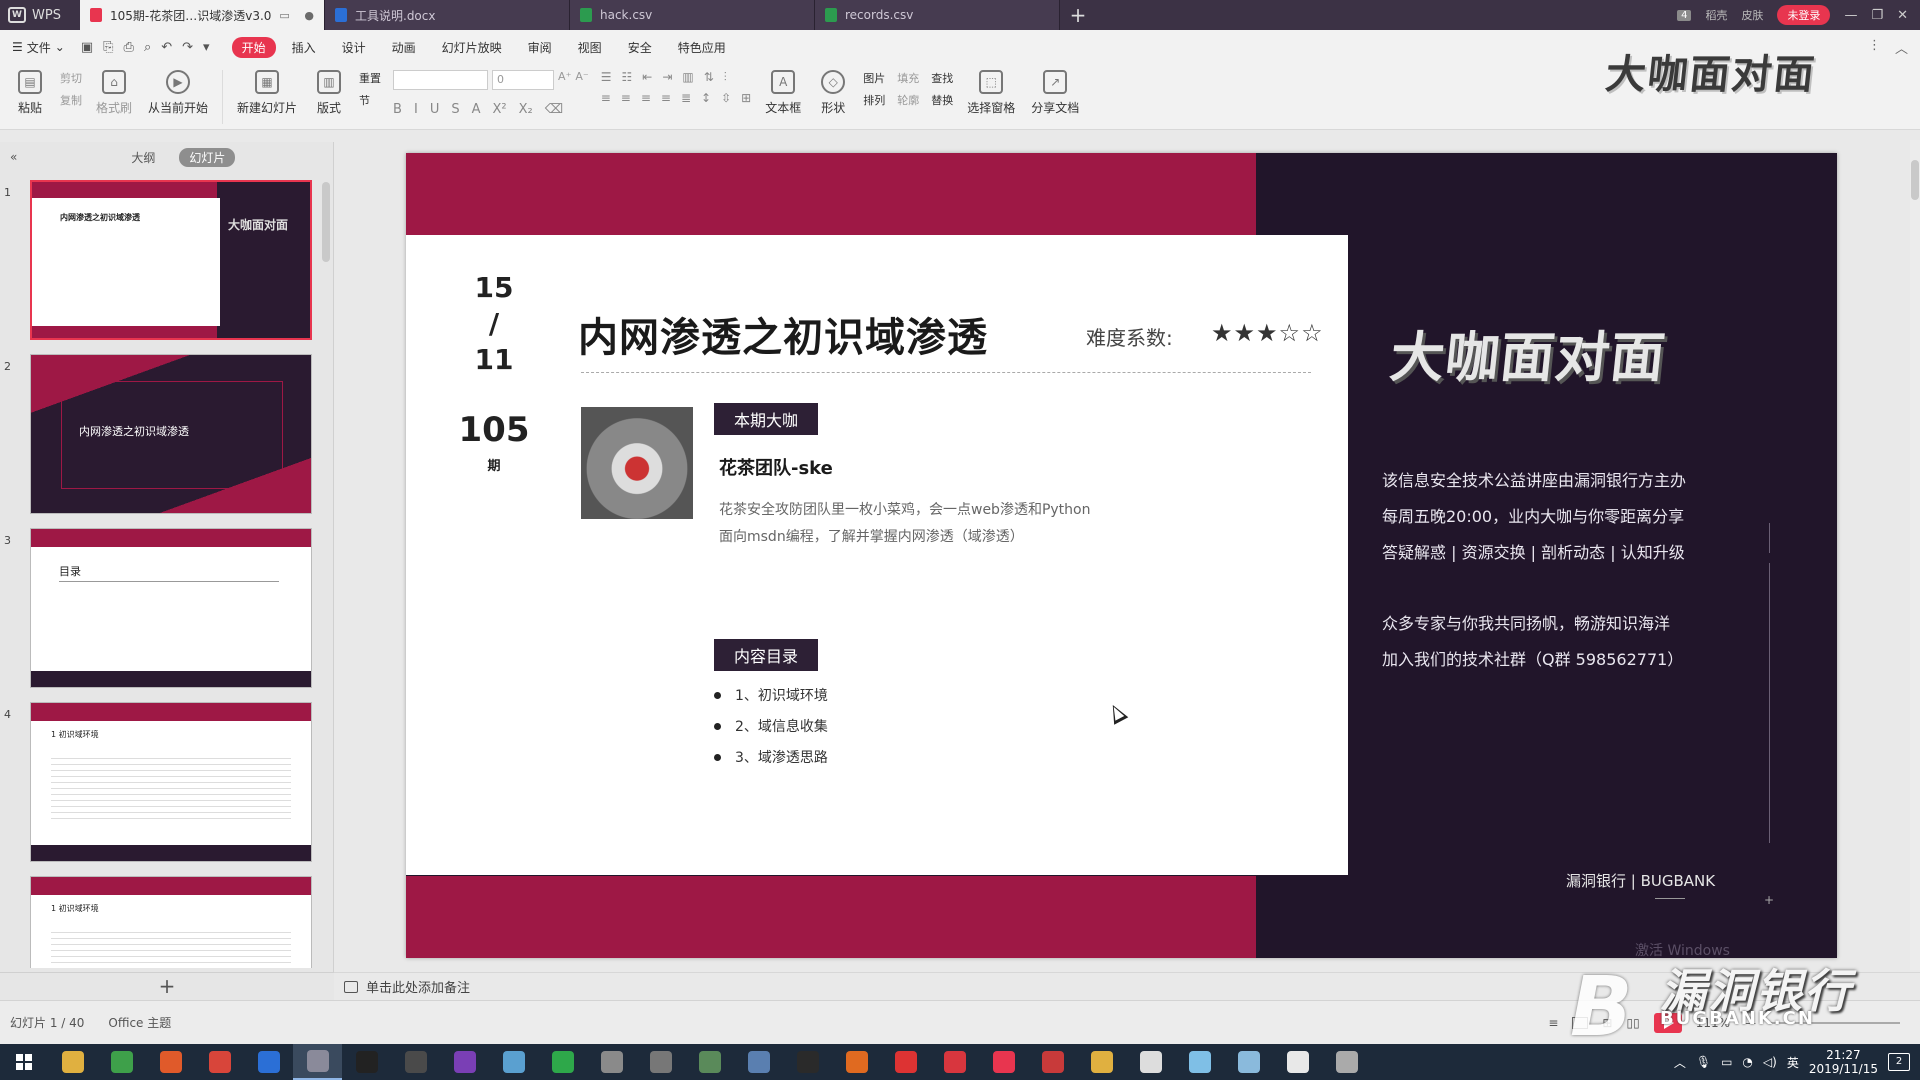  Describe the element at coordinates (833, 93) in the screenshot. I see `shape-button: ◇ 形状` at that location.